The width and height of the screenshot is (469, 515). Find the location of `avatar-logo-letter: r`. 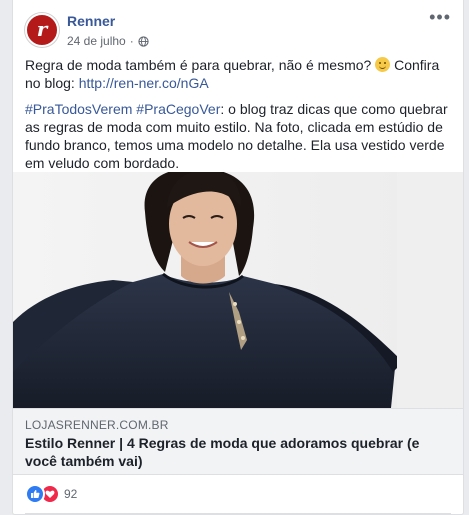

avatar-logo-letter: r is located at coordinates (42, 29).